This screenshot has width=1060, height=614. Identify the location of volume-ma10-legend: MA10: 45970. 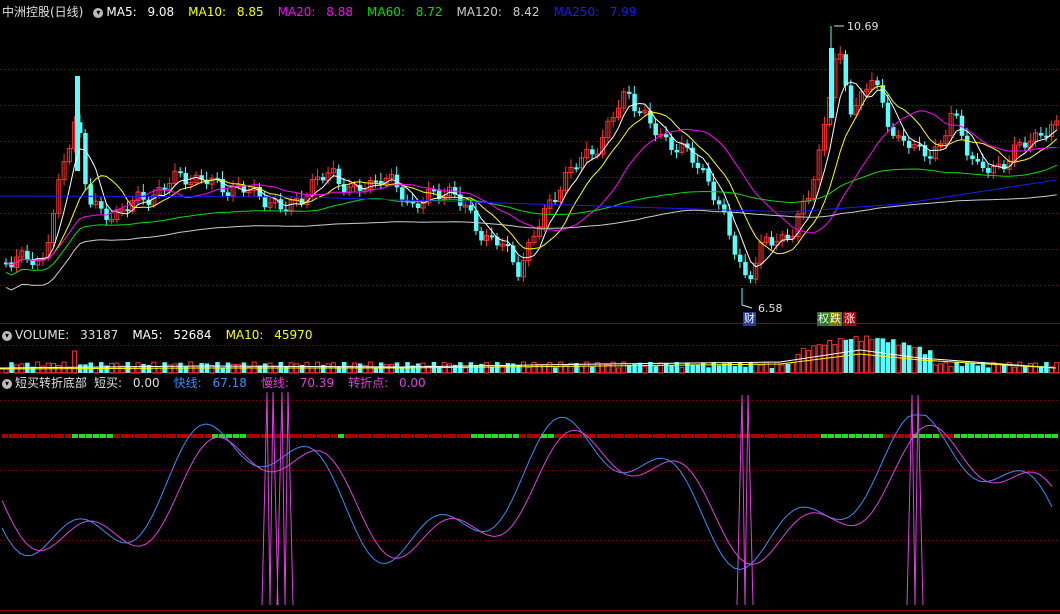
(269, 335).